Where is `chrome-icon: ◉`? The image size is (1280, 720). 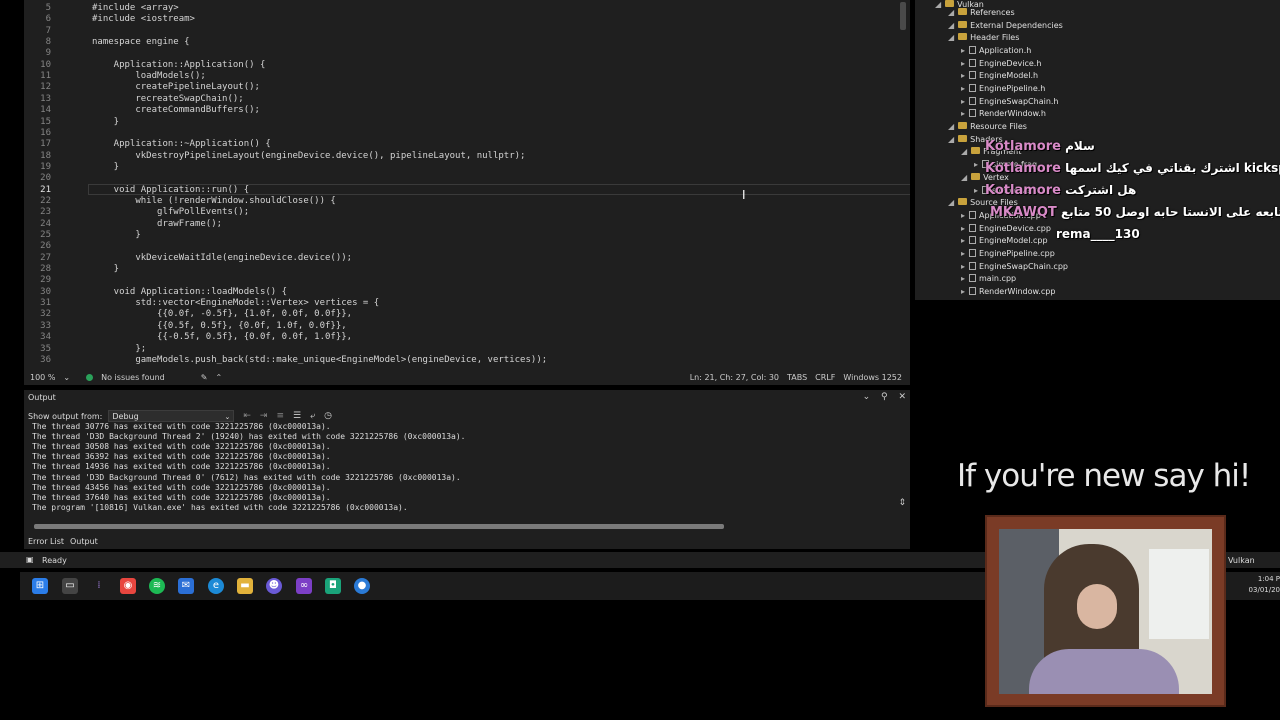
chrome-icon: ◉ is located at coordinates (128, 586).